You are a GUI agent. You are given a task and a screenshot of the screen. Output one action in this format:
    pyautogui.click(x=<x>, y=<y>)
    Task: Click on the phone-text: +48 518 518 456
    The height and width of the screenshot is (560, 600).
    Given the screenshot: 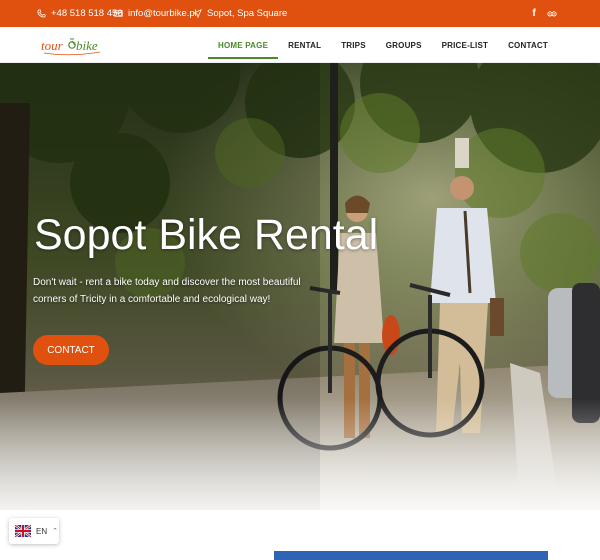 What is the action you would take?
    pyautogui.click(x=87, y=13)
    